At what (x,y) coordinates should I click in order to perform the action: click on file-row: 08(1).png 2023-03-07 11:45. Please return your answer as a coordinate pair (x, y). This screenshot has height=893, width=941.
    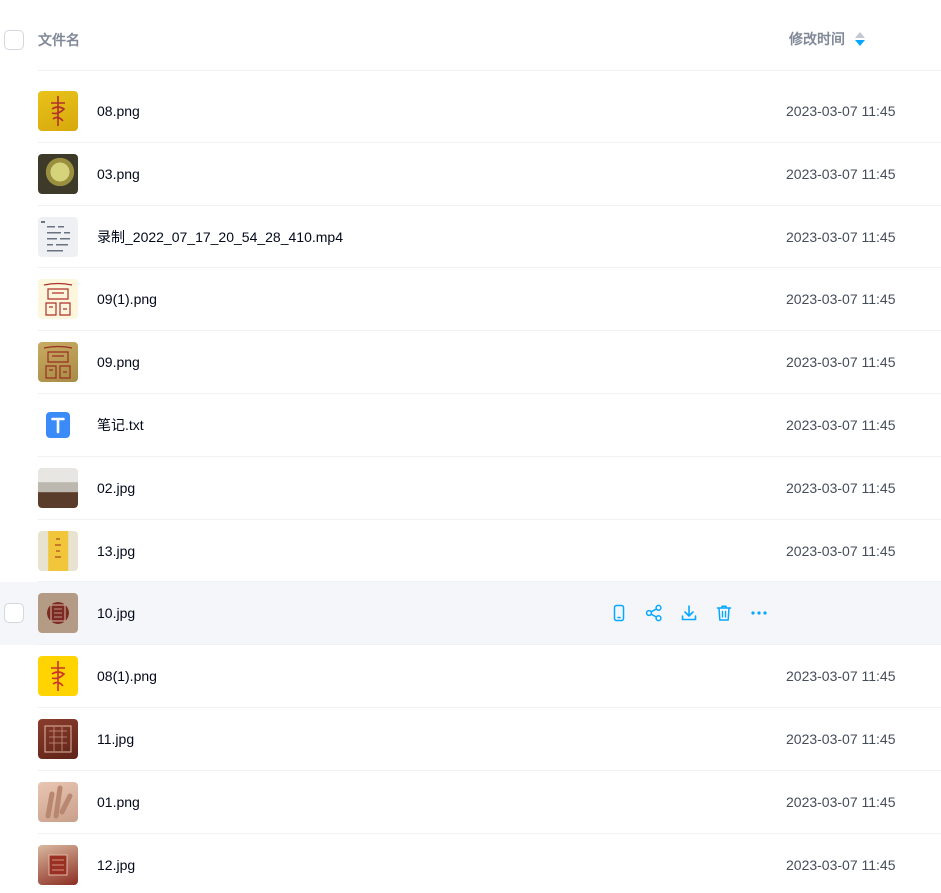
    Looking at the image, I should click on (470, 676).